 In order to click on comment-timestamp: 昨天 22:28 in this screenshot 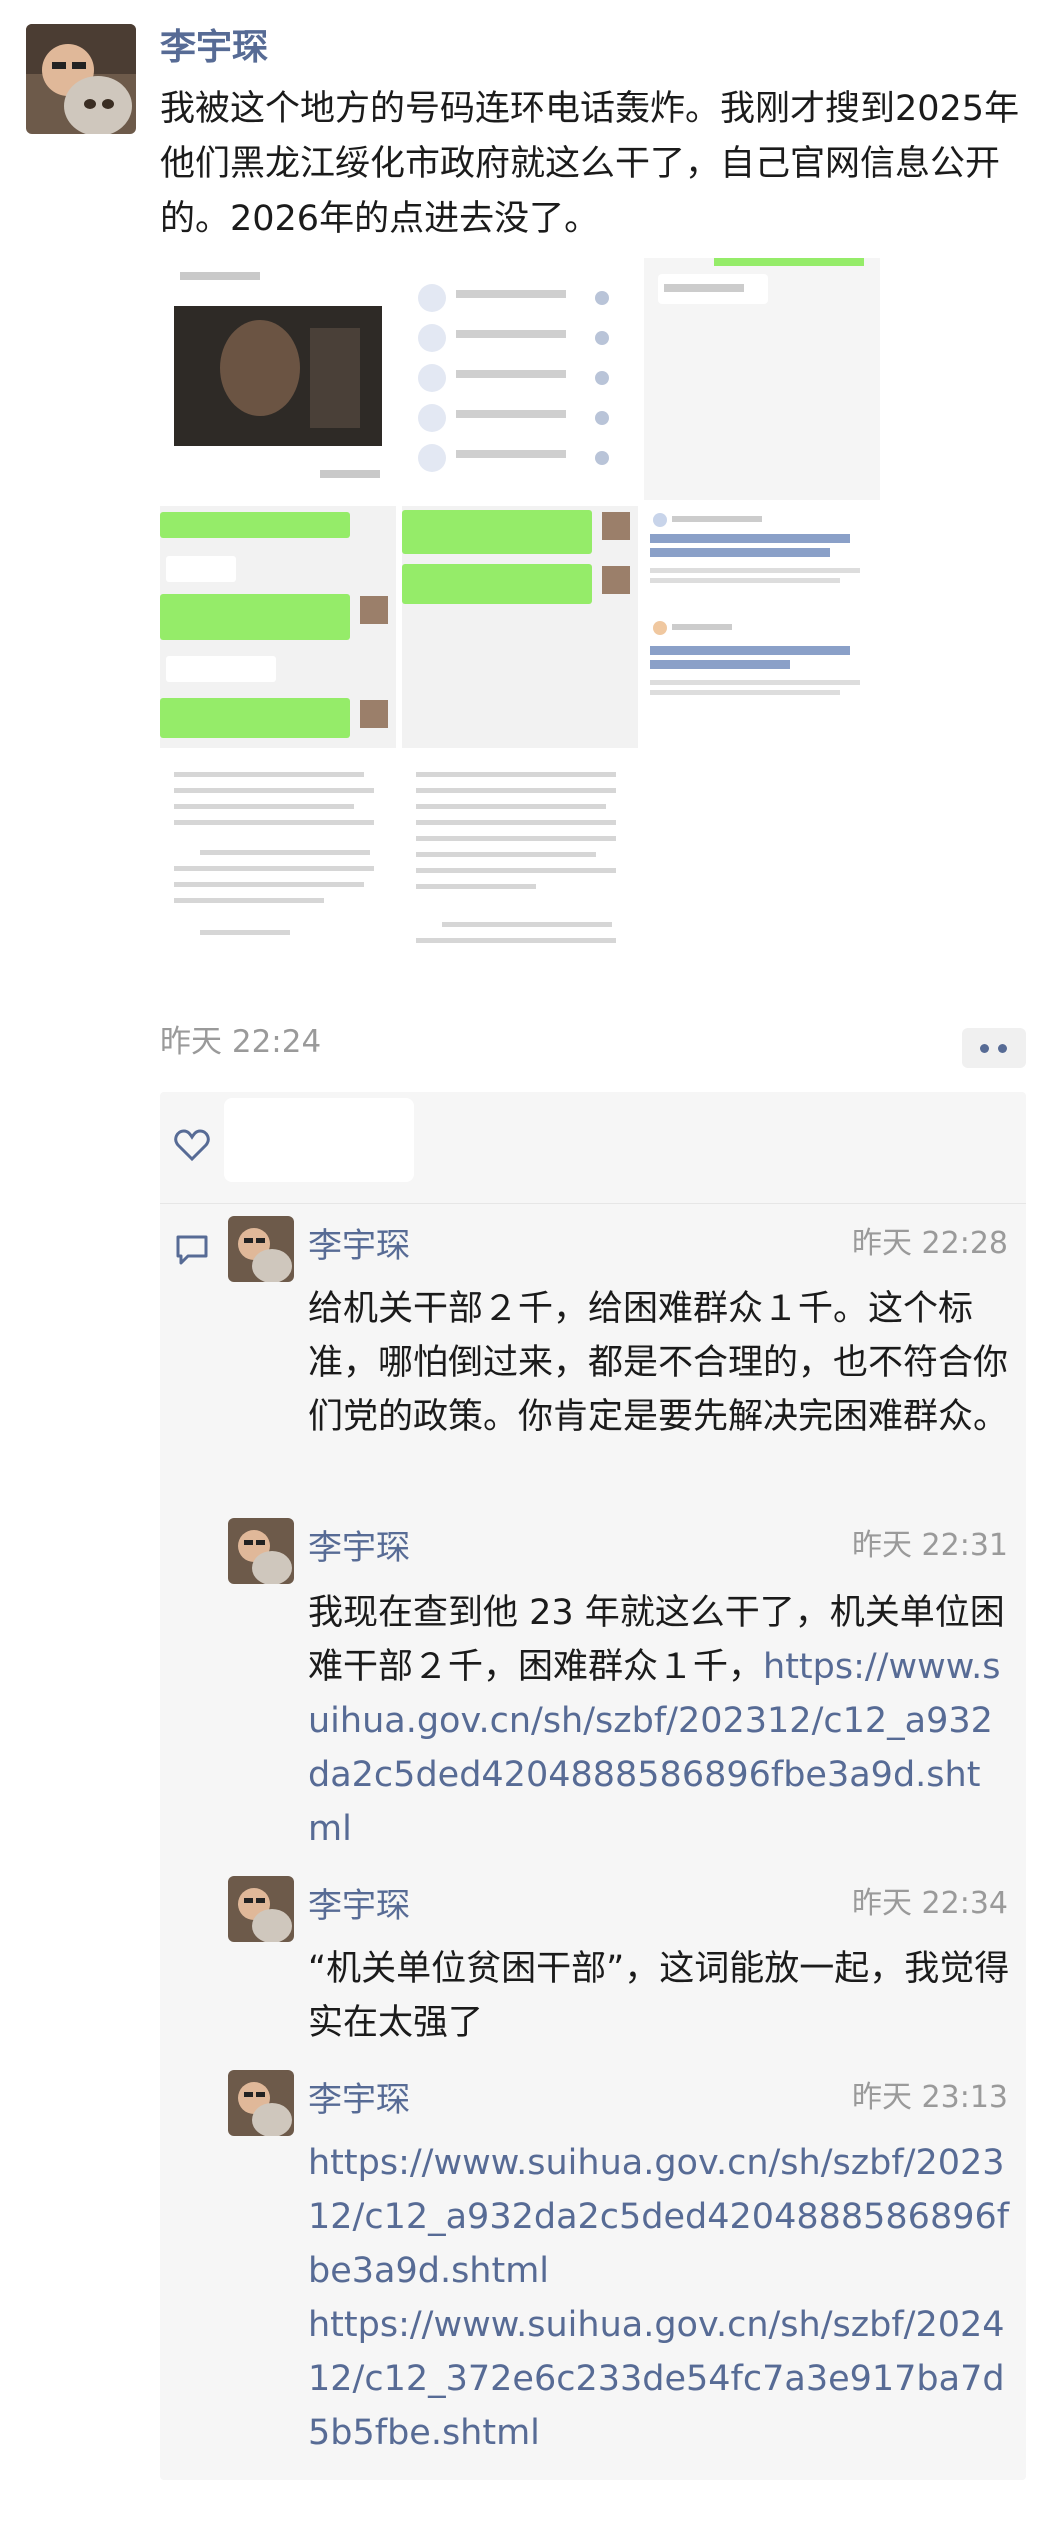, I will do `click(930, 1243)`.